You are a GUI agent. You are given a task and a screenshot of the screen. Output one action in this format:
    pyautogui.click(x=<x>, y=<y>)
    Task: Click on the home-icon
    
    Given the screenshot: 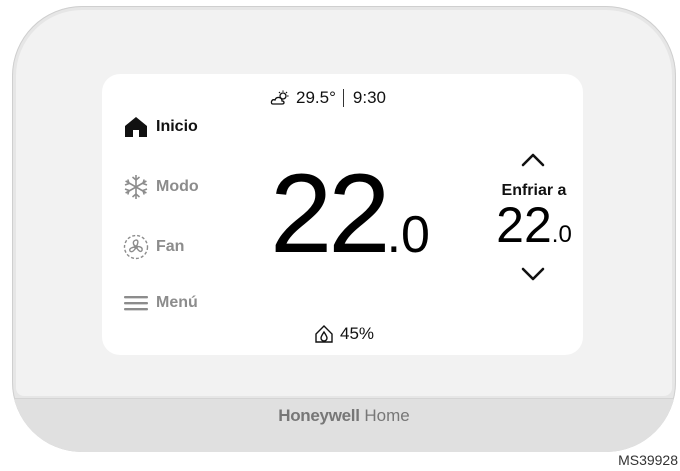 What is the action you would take?
    pyautogui.click(x=136, y=127)
    